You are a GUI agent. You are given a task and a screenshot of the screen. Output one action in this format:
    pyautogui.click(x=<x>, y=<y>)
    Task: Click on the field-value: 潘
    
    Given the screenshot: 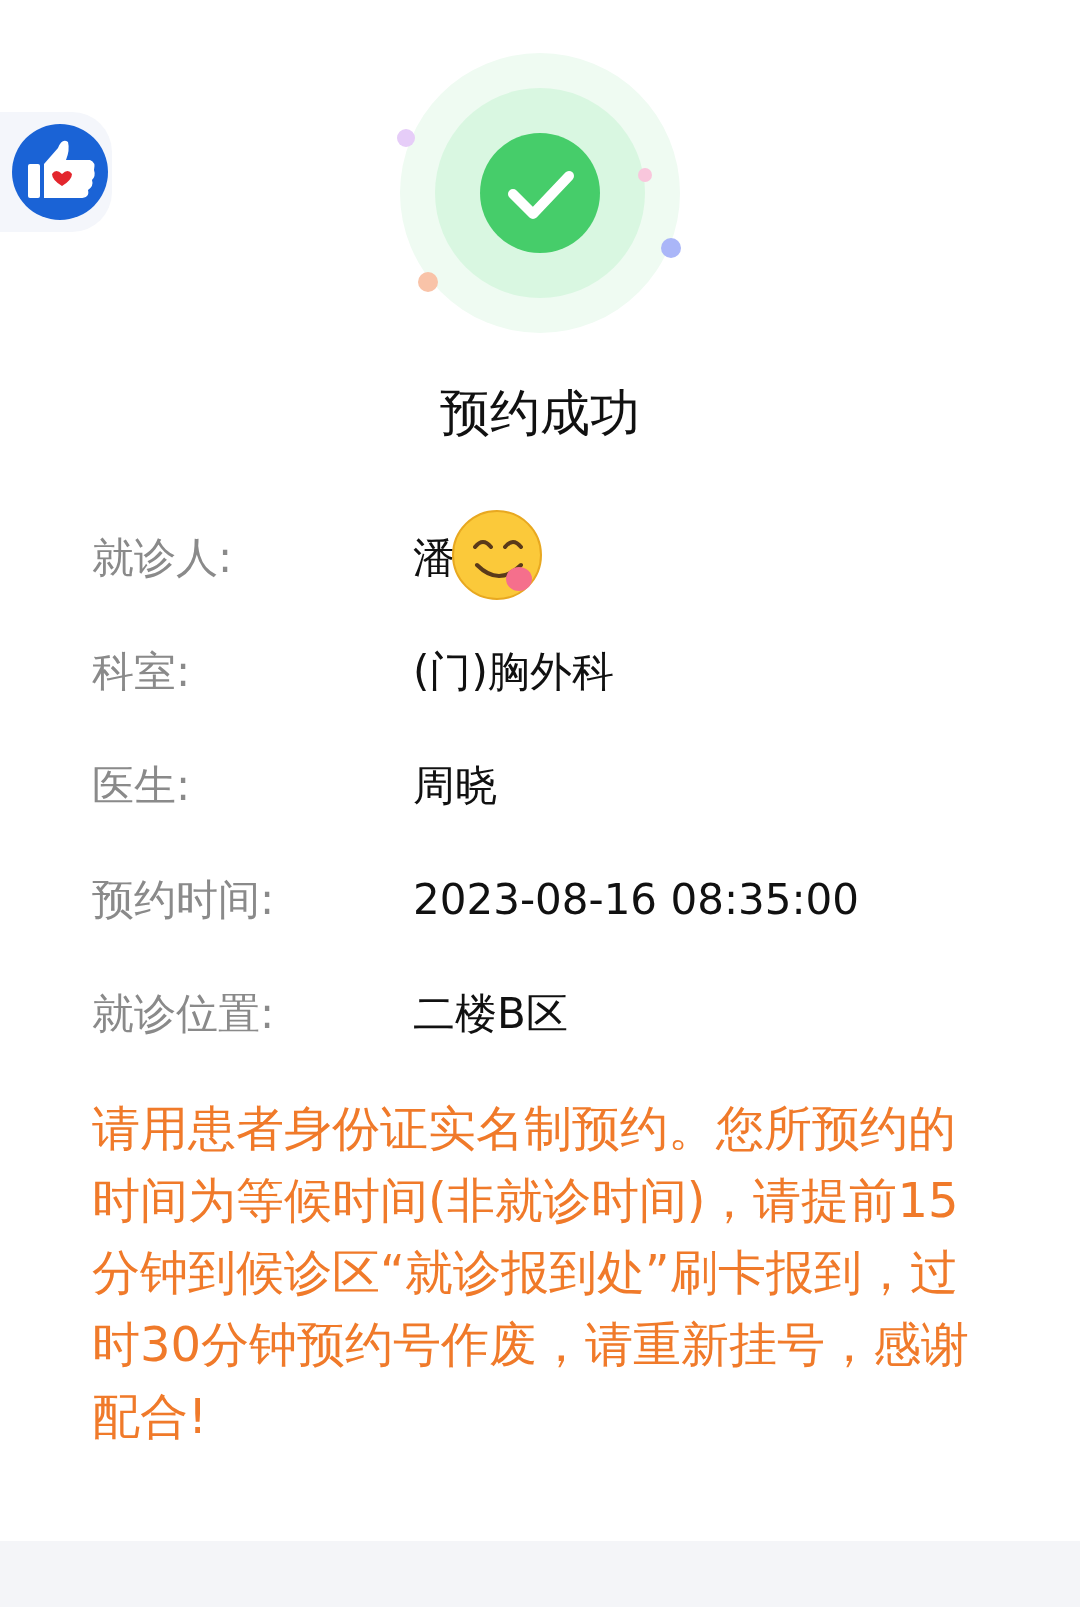 What is the action you would take?
    pyautogui.click(x=434, y=557)
    